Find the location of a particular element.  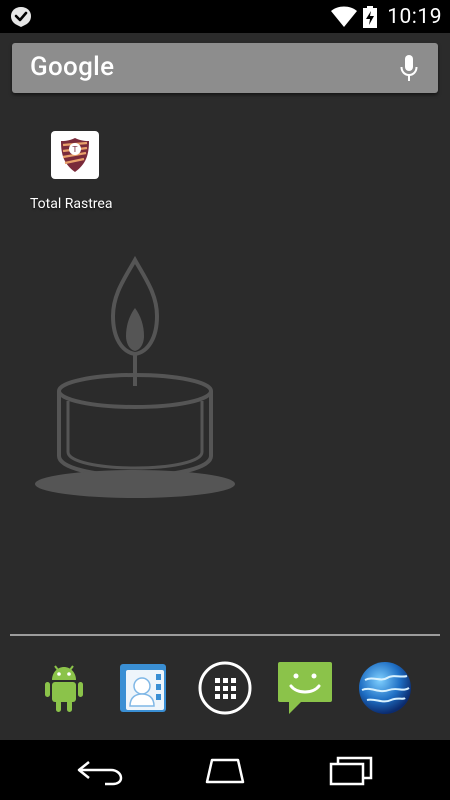

back-icon is located at coordinates (101, 770).